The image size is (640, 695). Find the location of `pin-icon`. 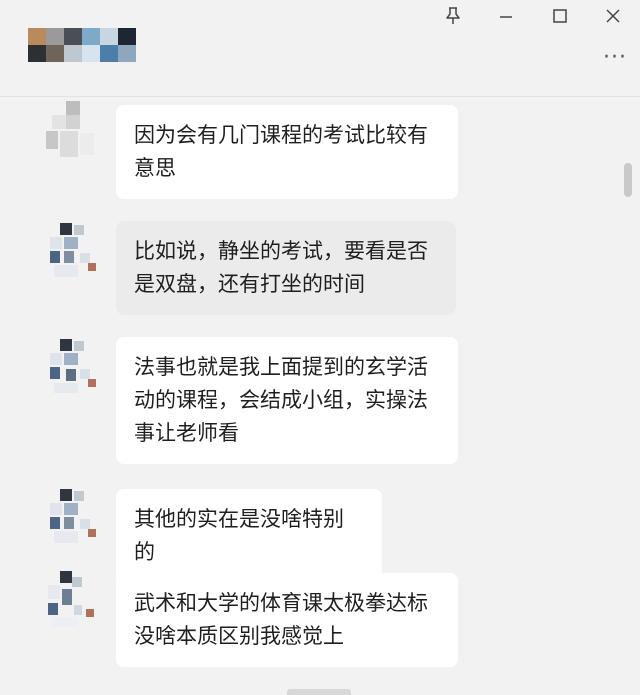

pin-icon is located at coordinates (453, 16).